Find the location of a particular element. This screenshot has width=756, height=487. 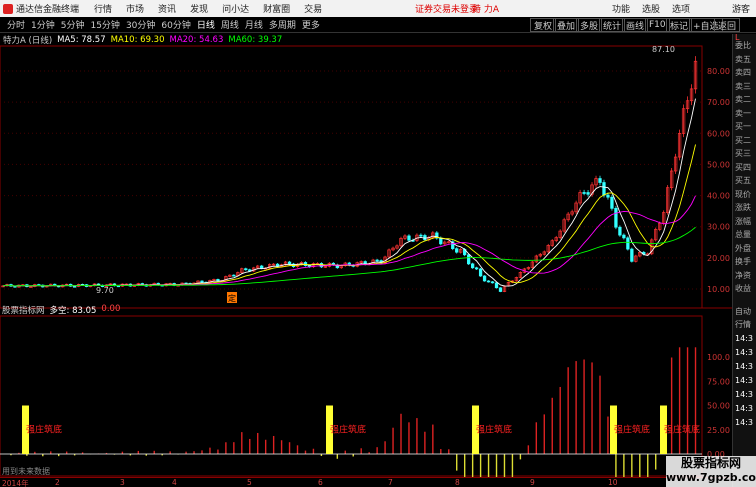

period-tab-multi: 多周期 is located at coordinates (282, 24).